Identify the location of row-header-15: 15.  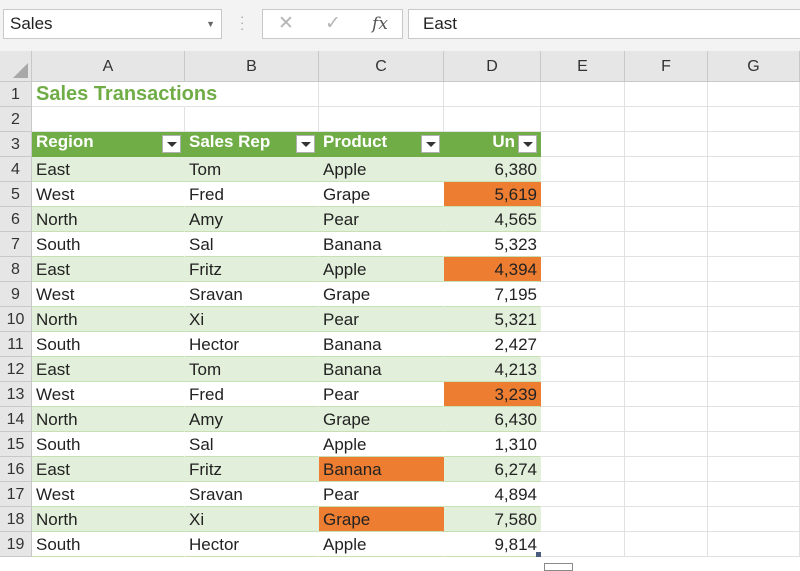
(16, 444).